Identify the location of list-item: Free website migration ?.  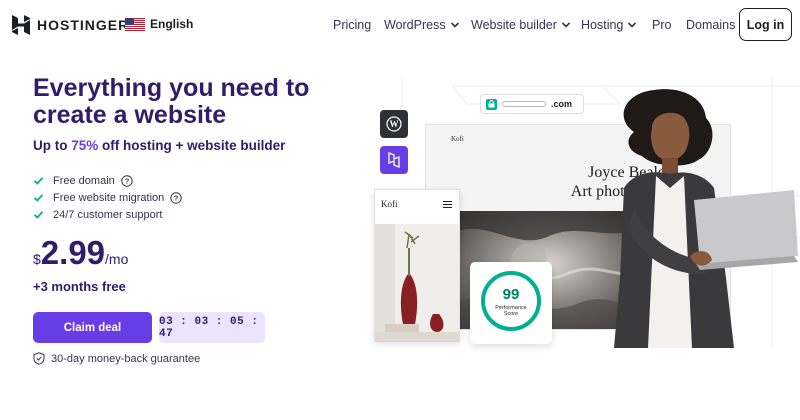
(107, 197).